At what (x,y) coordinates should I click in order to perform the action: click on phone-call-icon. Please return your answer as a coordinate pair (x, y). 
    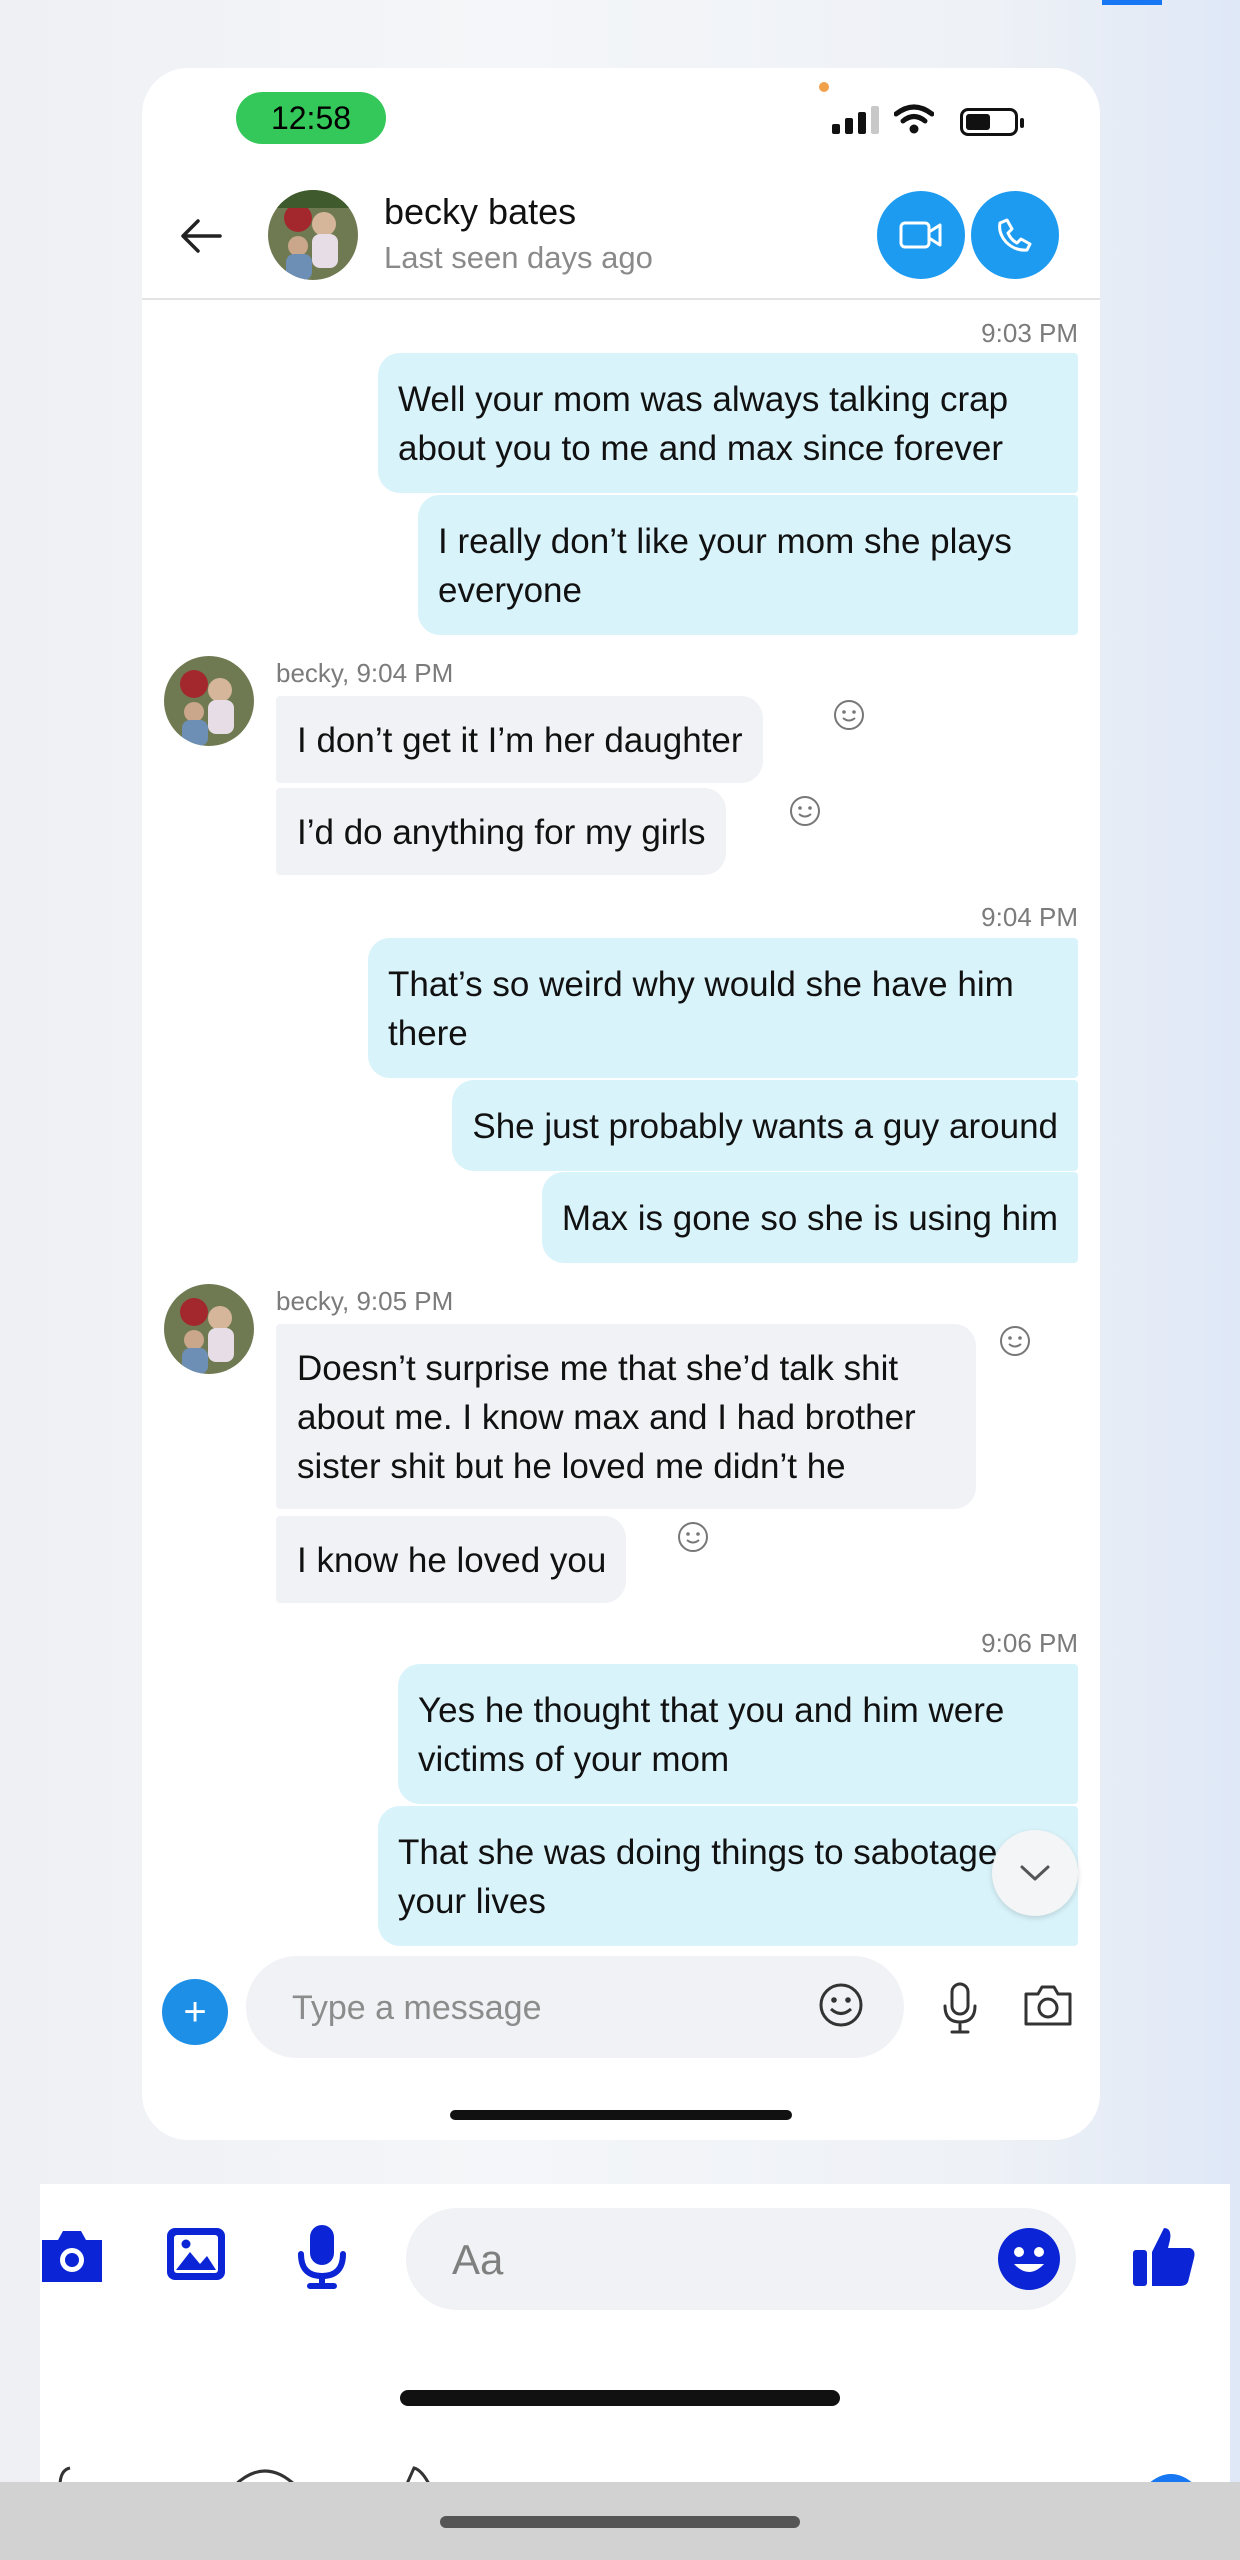
    Looking at the image, I should click on (1015, 235).